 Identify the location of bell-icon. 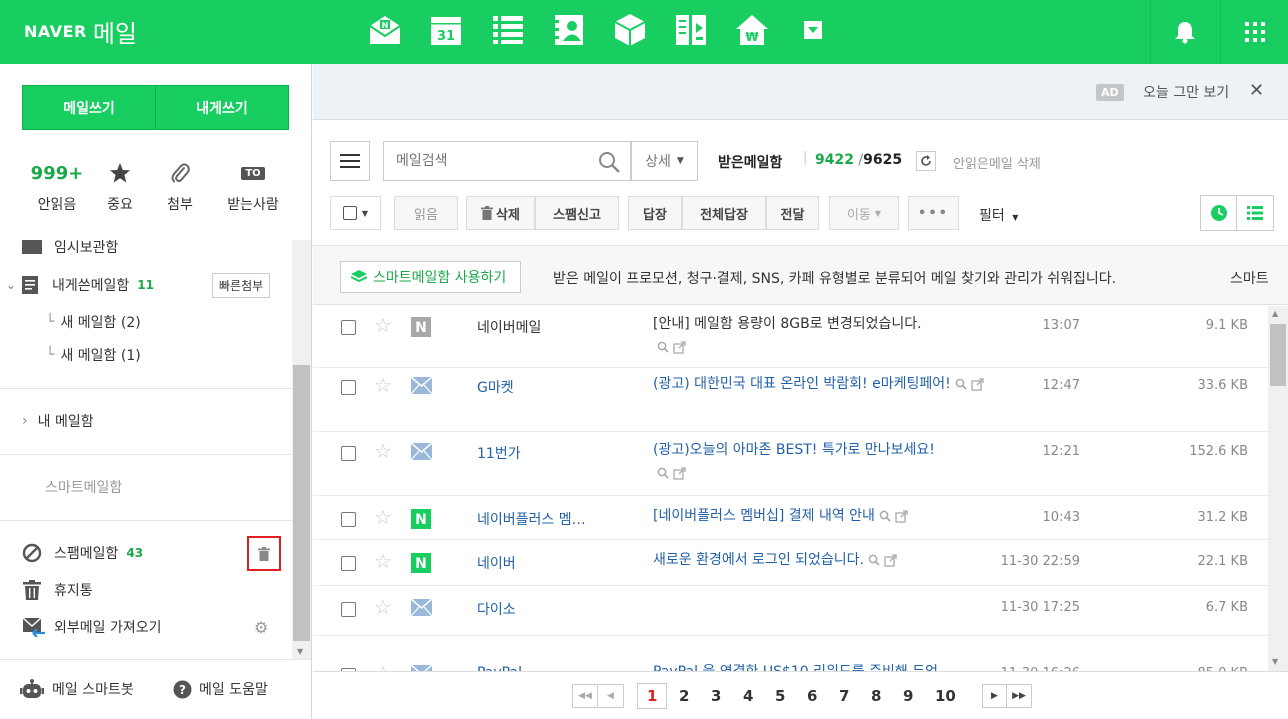
(1185, 32).